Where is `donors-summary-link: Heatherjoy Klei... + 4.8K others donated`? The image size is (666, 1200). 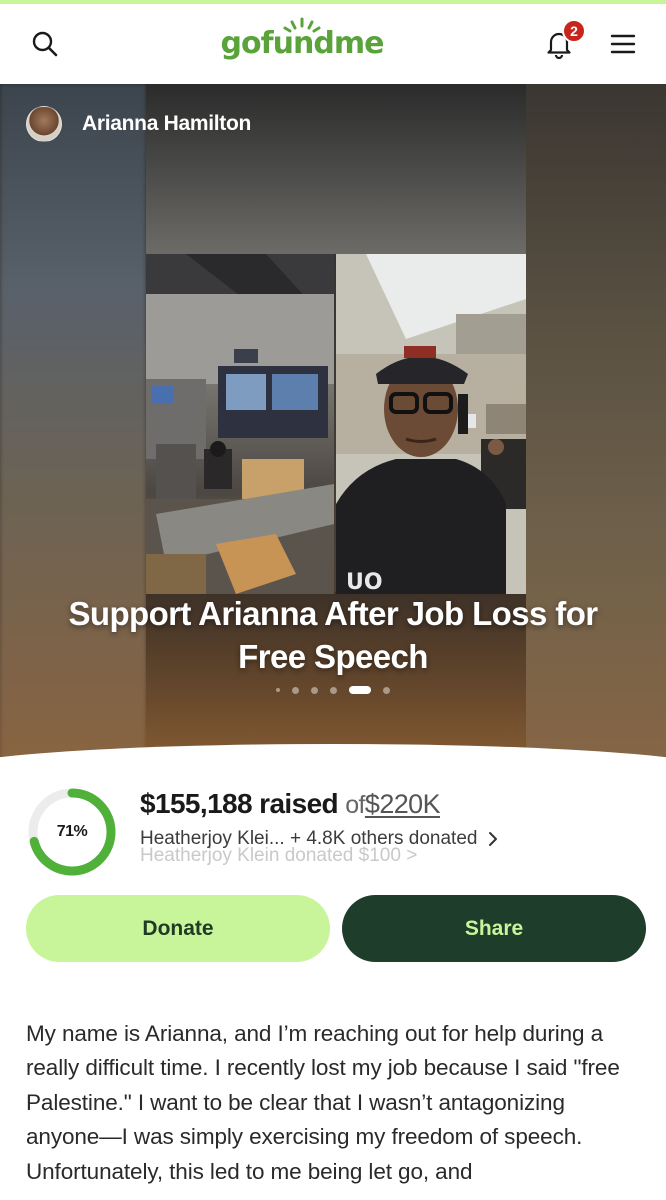
donors-summary-link: Heatherjoy Klei... + 4.8K others donated is located at coordinates (319, 839).